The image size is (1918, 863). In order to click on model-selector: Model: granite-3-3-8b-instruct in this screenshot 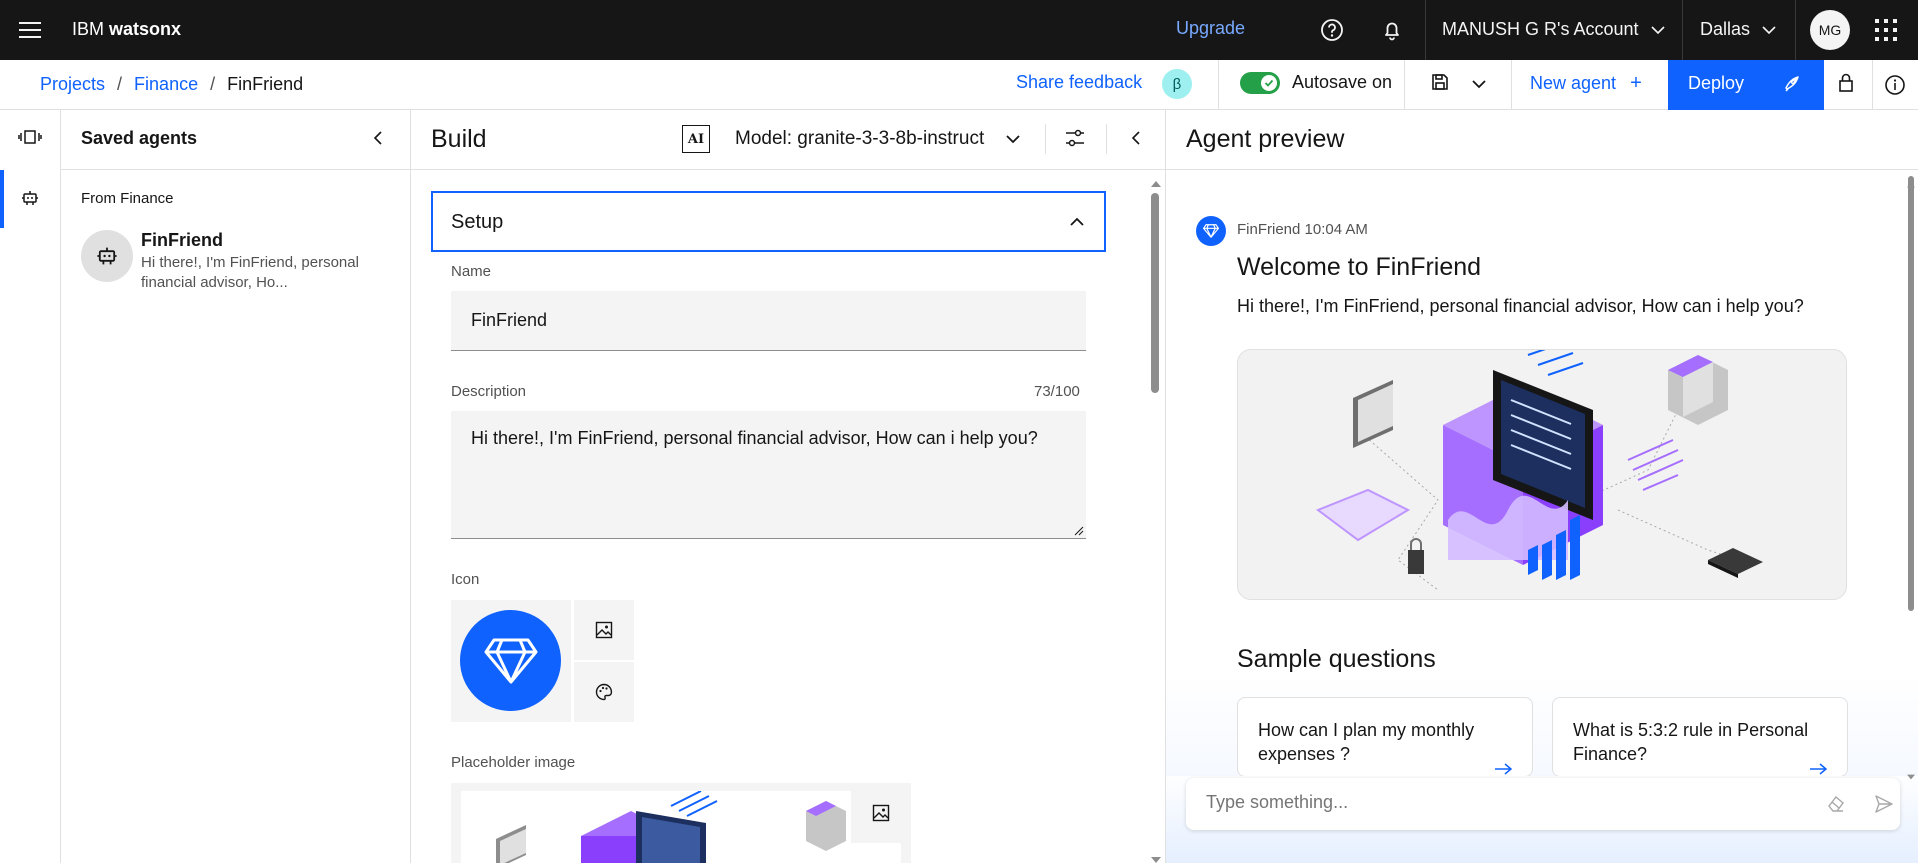, I will do `click(877, 139)`.